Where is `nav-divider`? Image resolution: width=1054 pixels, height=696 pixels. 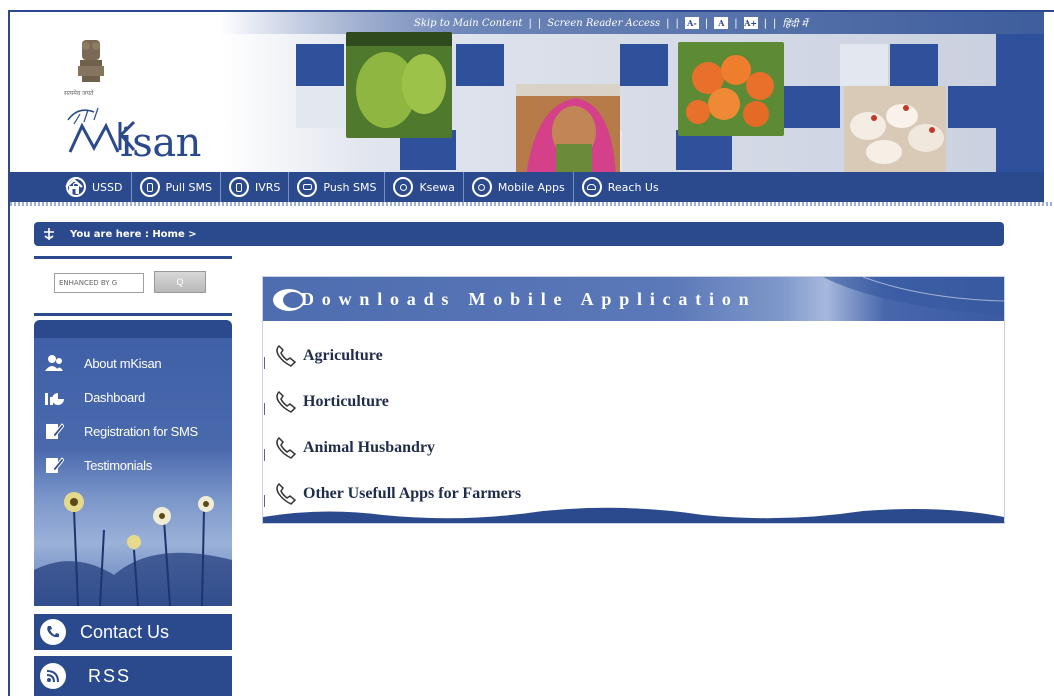
nav-divider is located at coordinates (532, 204).